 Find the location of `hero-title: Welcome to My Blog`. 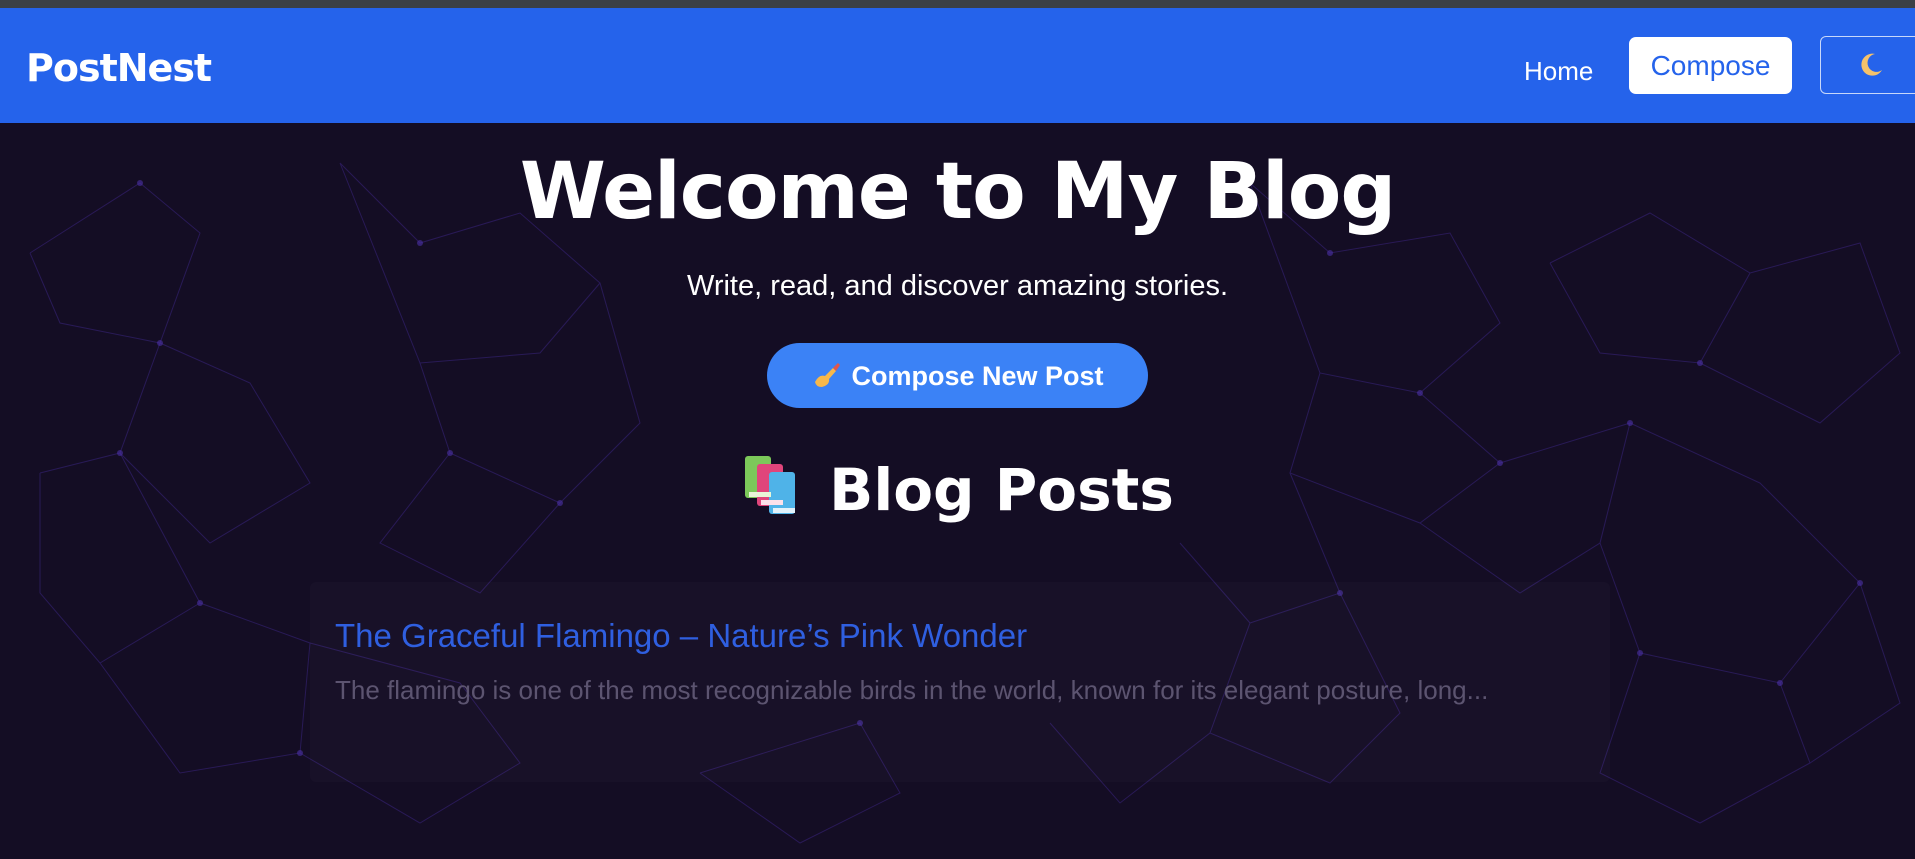

hero-title: Welcome to My Blog is located at coordinates (957, 192).